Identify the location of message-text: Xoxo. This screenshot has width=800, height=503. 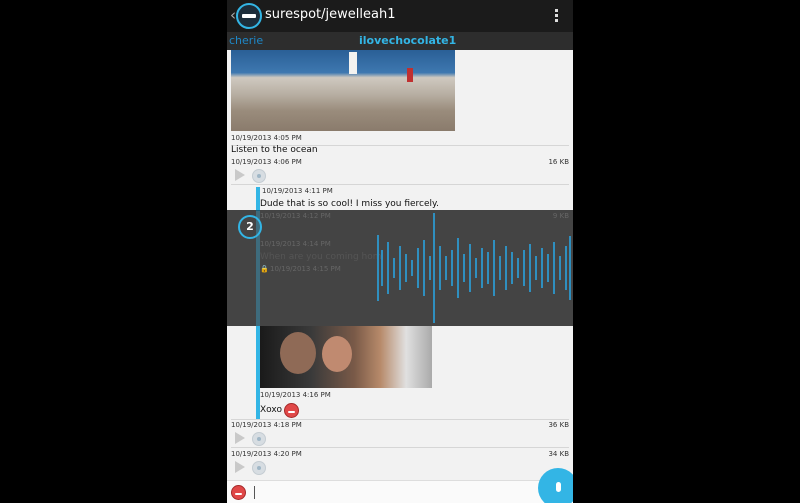
(271, 410).